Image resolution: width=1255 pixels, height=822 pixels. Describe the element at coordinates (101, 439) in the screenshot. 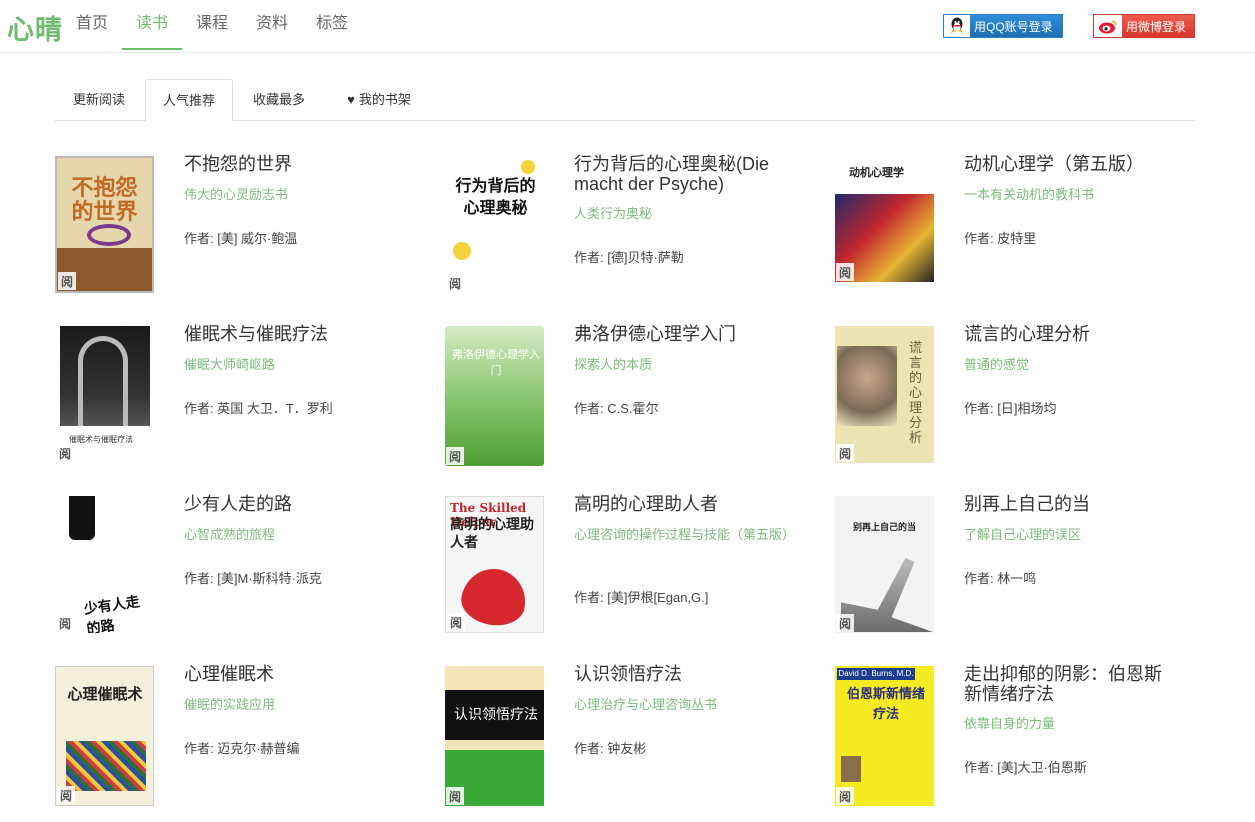

I see `cover-title: 催眠术与催眠疗法` at that location.